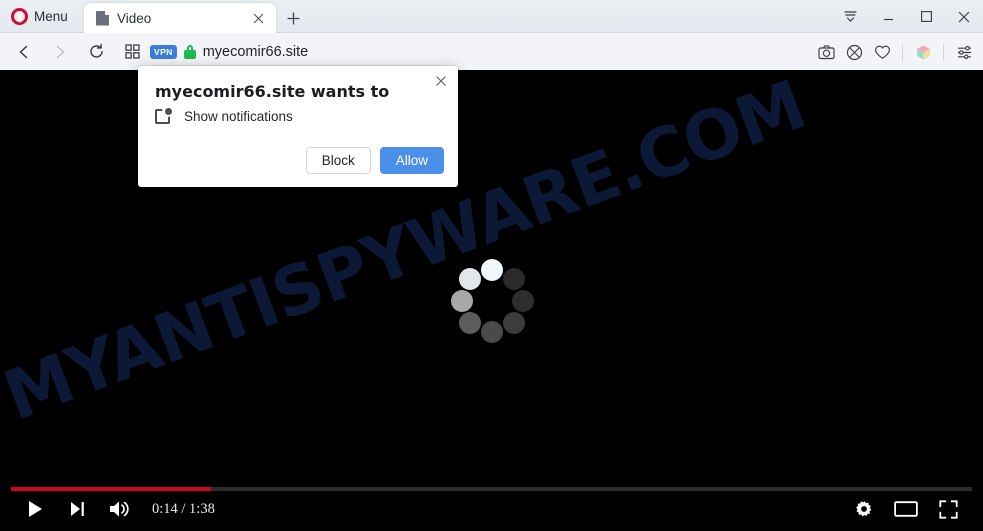 This screenshot has height=531, width=983. I want to click on permission-label: Show notifications, so click(238, 116).